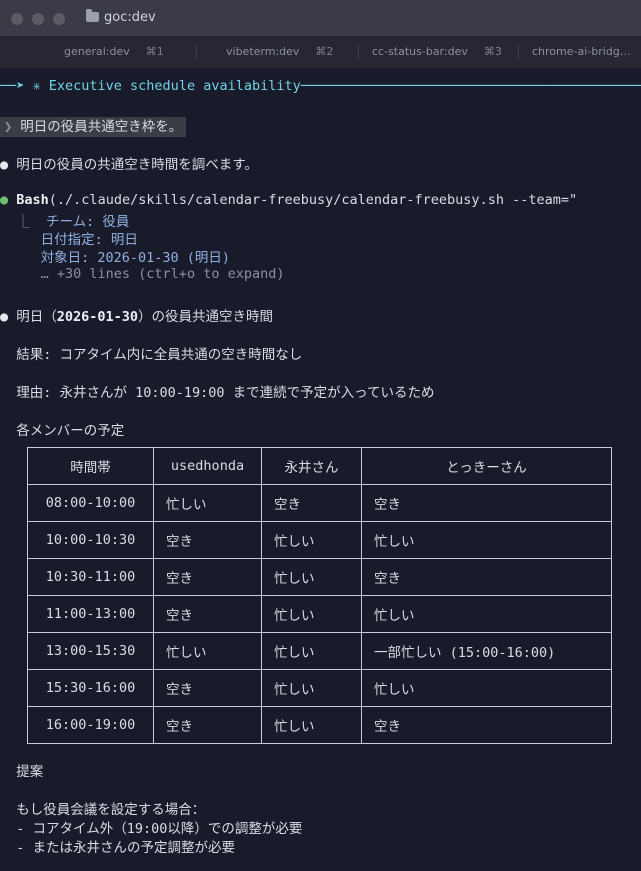 This screenshot has height=871, width=641. What do you see at coordinates (159, 829) in the screenshot?
I see `proposal-item-text: - コアタイム外（19:00以降）での調整が必要` at bounding box center [159, 829].